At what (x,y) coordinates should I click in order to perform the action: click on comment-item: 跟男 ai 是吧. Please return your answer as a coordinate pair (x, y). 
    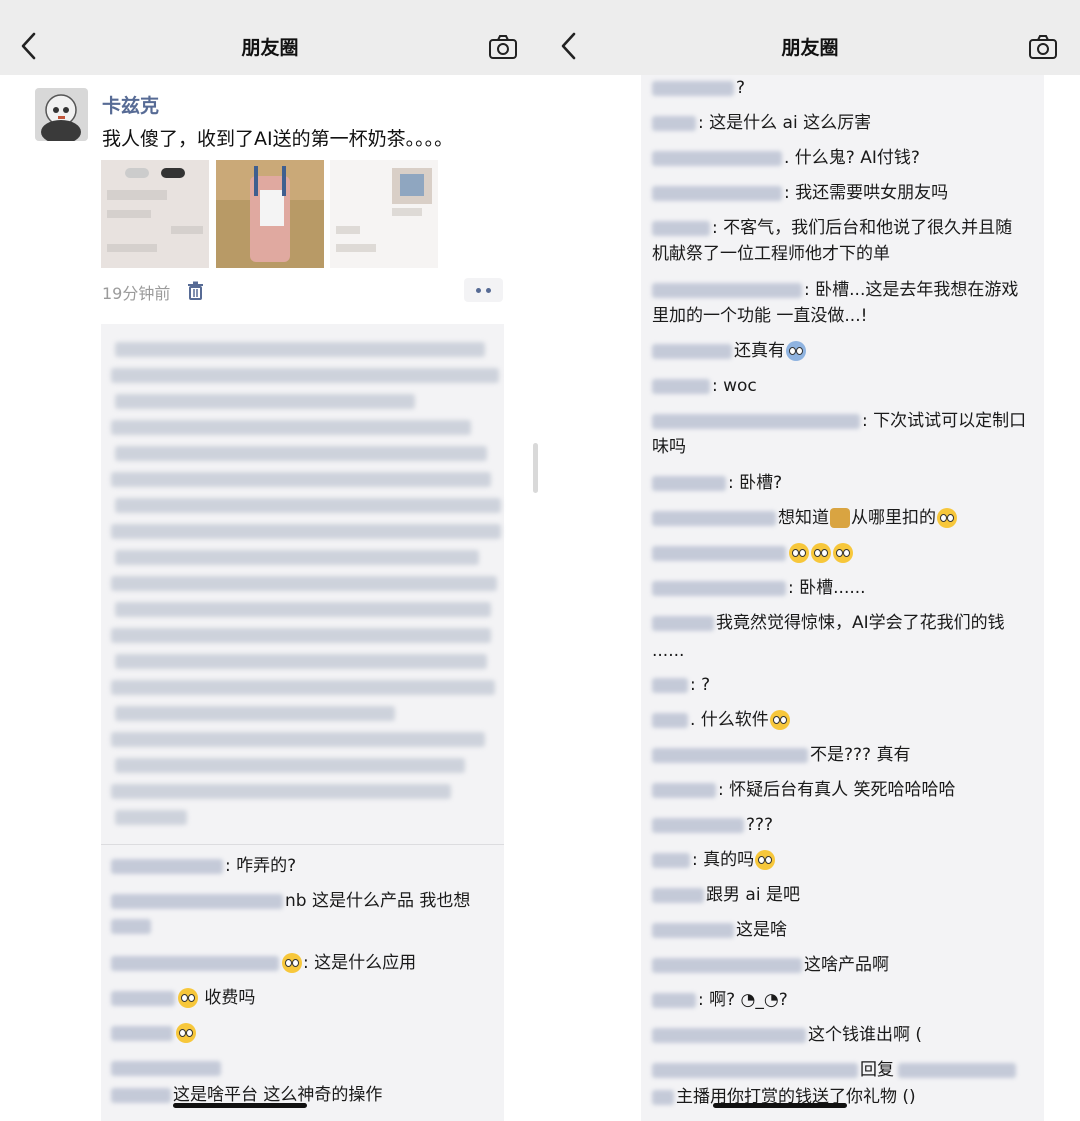
    Looking at the image, I should click on (726, 895).